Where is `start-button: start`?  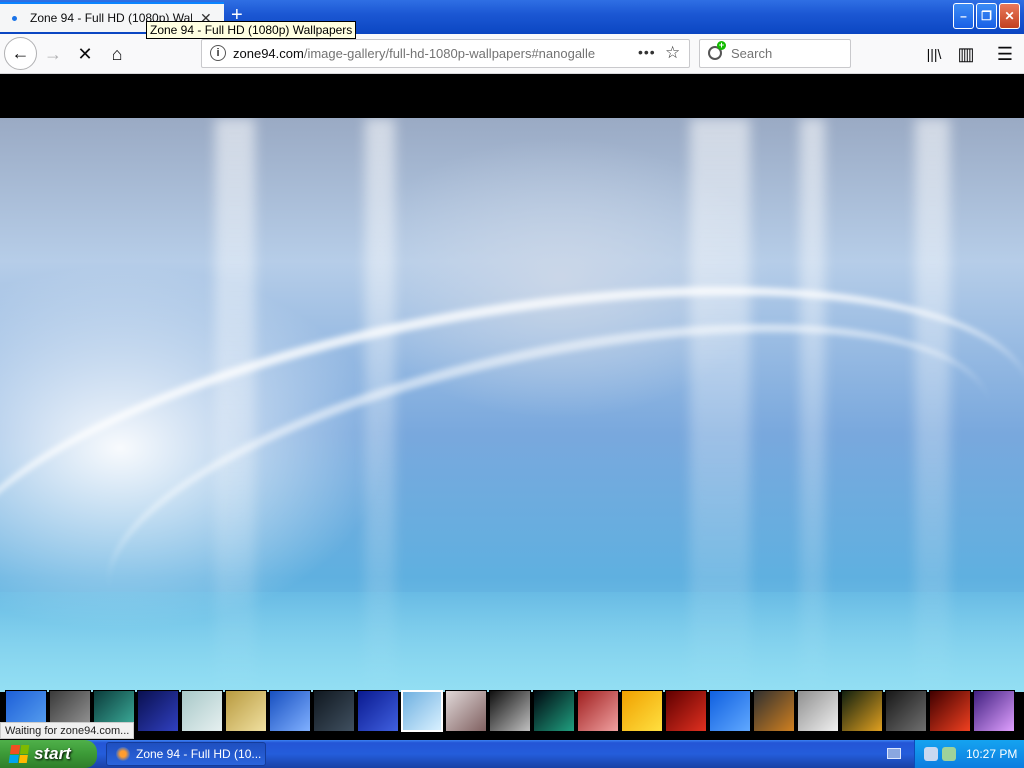
start-button: start is located at coordinates (48, 754).